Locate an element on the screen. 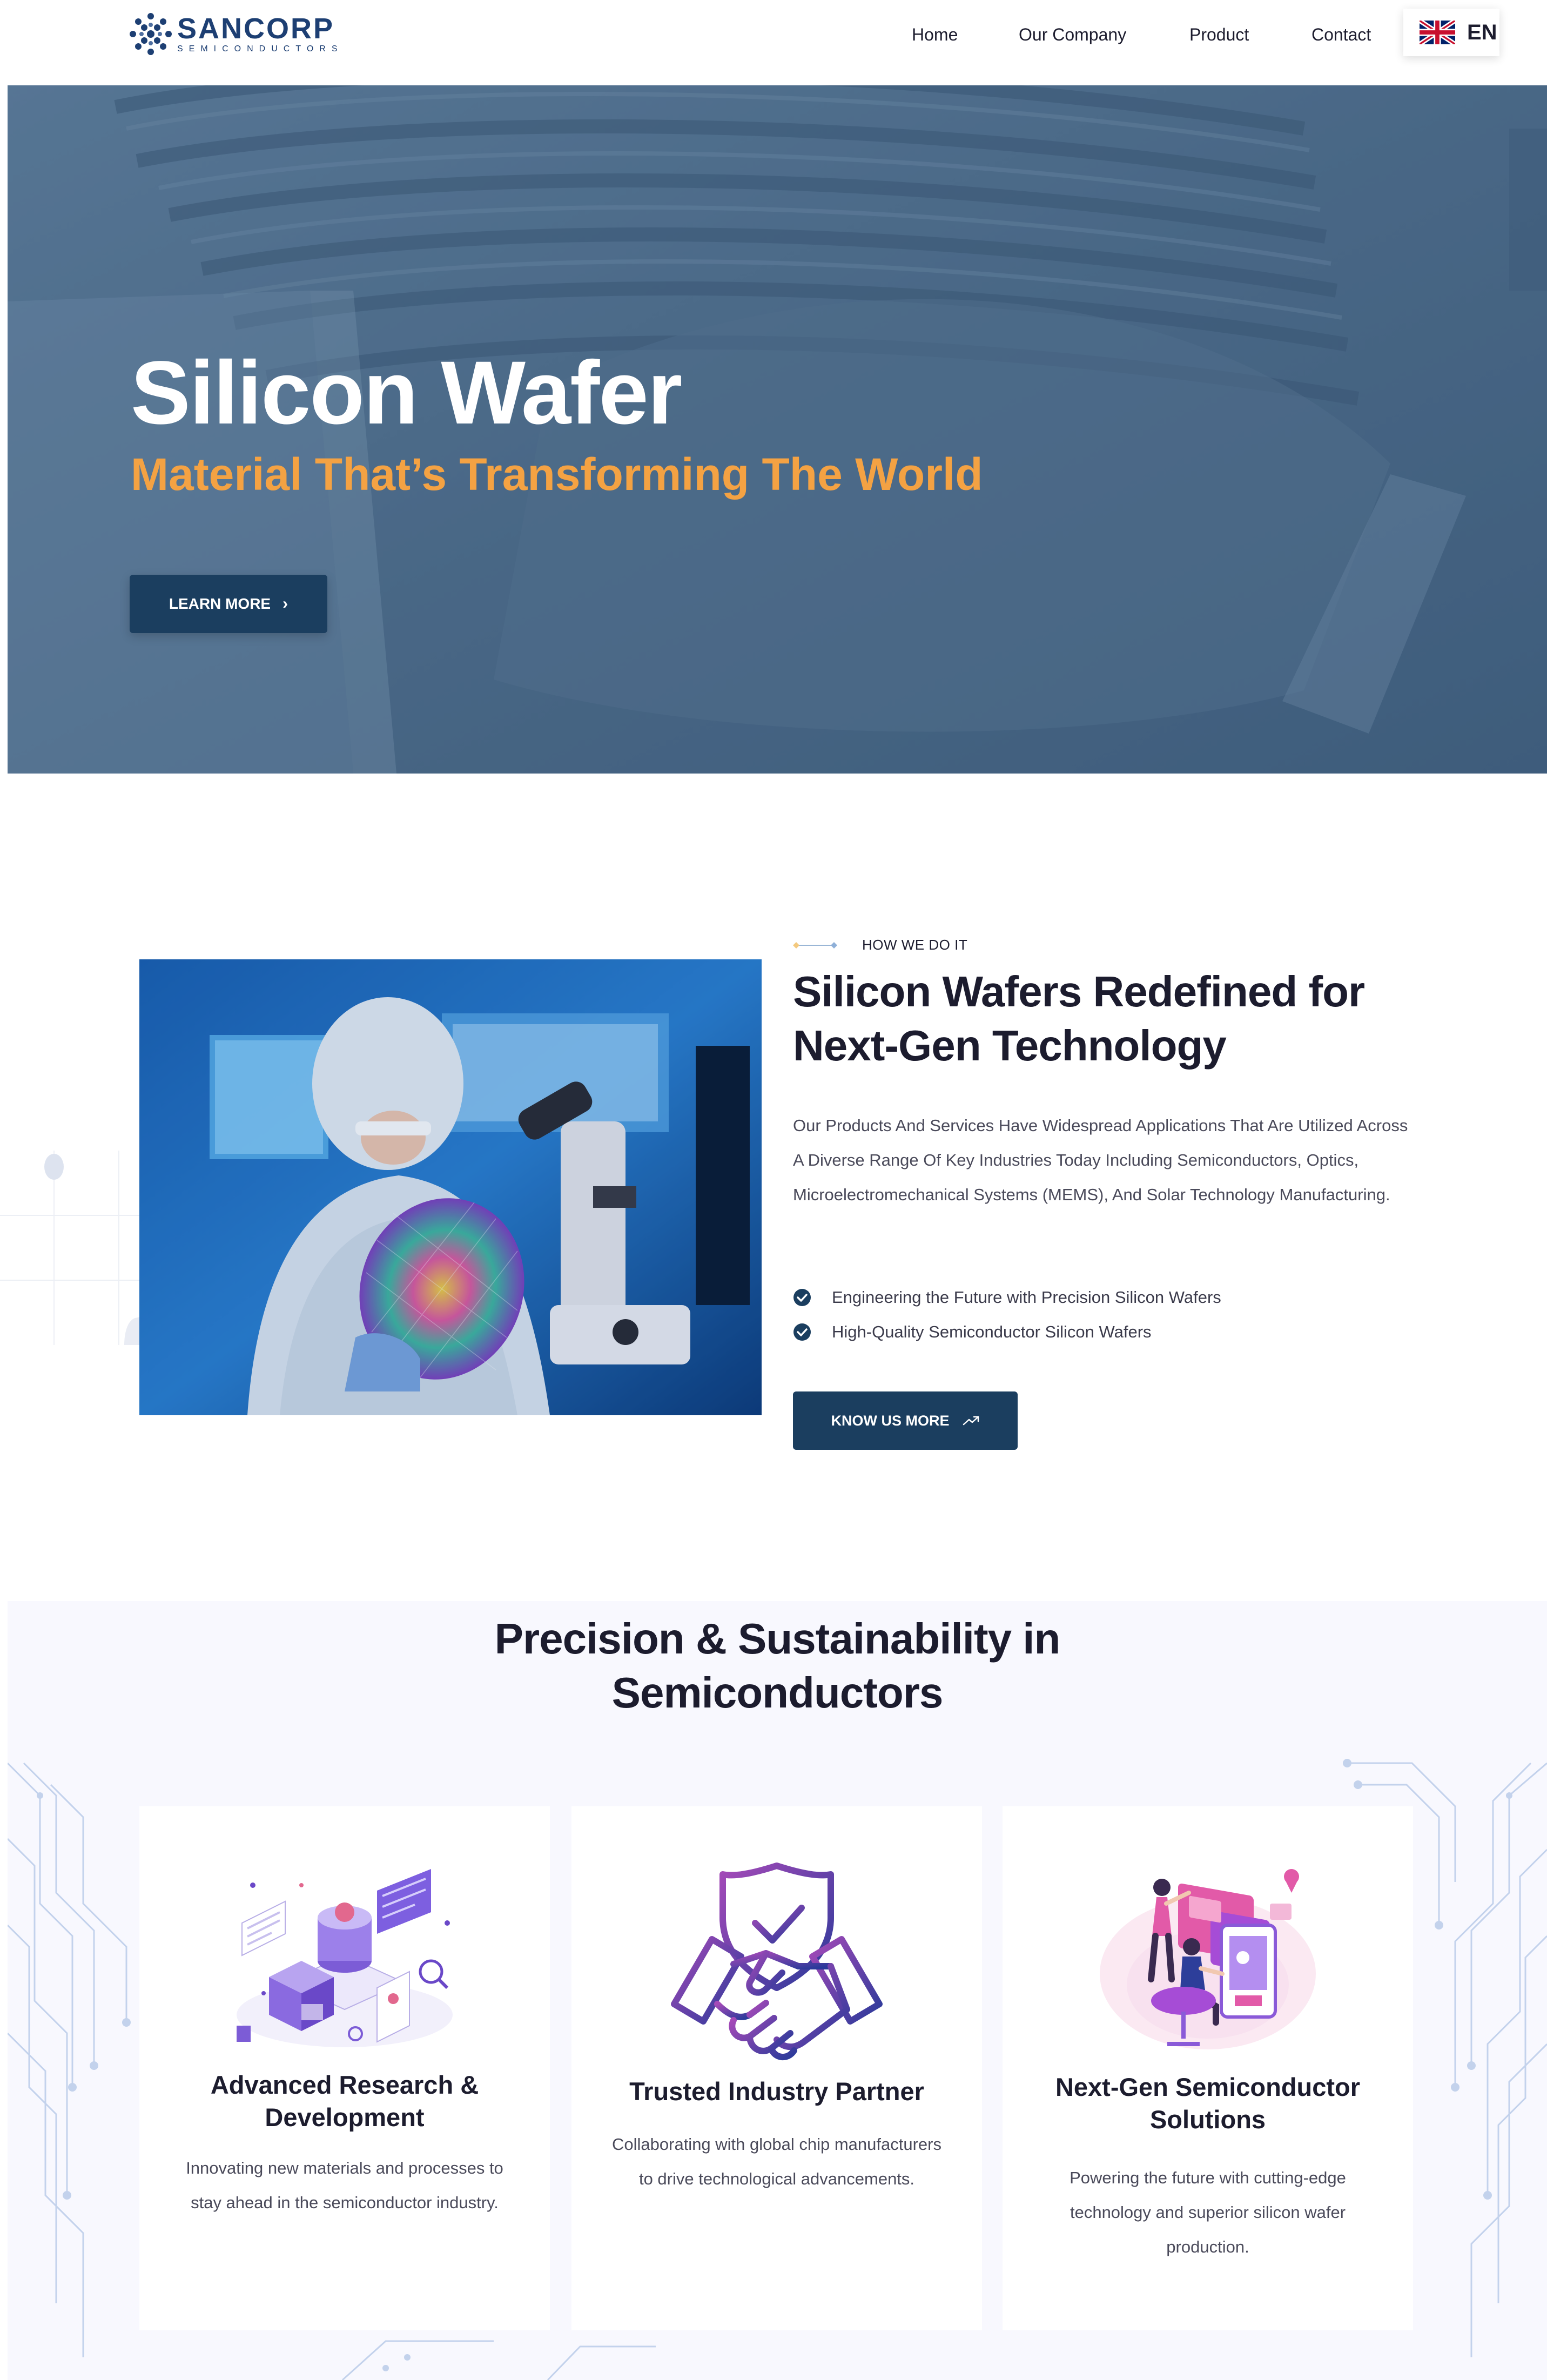  features-title-line1: Precision & Sustainability in is located at coordinates (777, 1639).